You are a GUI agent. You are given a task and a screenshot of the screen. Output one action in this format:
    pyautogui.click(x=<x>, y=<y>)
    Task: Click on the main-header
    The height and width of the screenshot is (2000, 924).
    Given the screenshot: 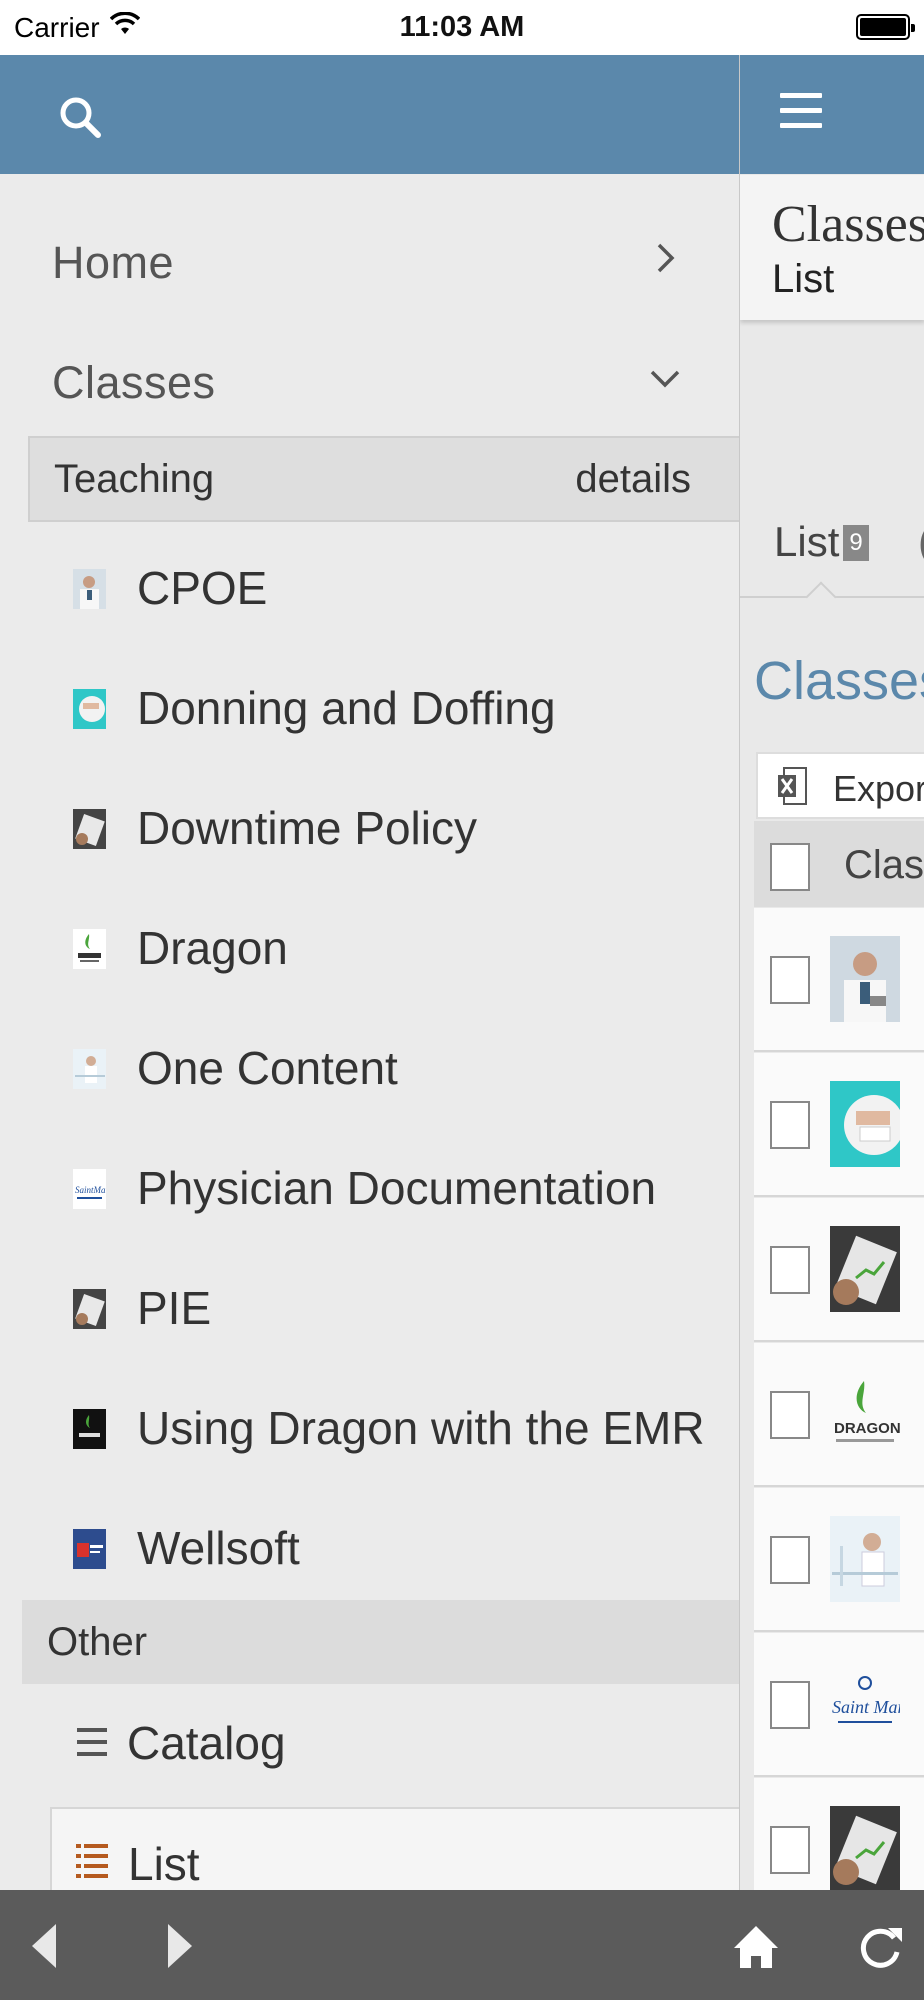 What is the action you would take?
    pyautogui.click(x=832, y=114)
    